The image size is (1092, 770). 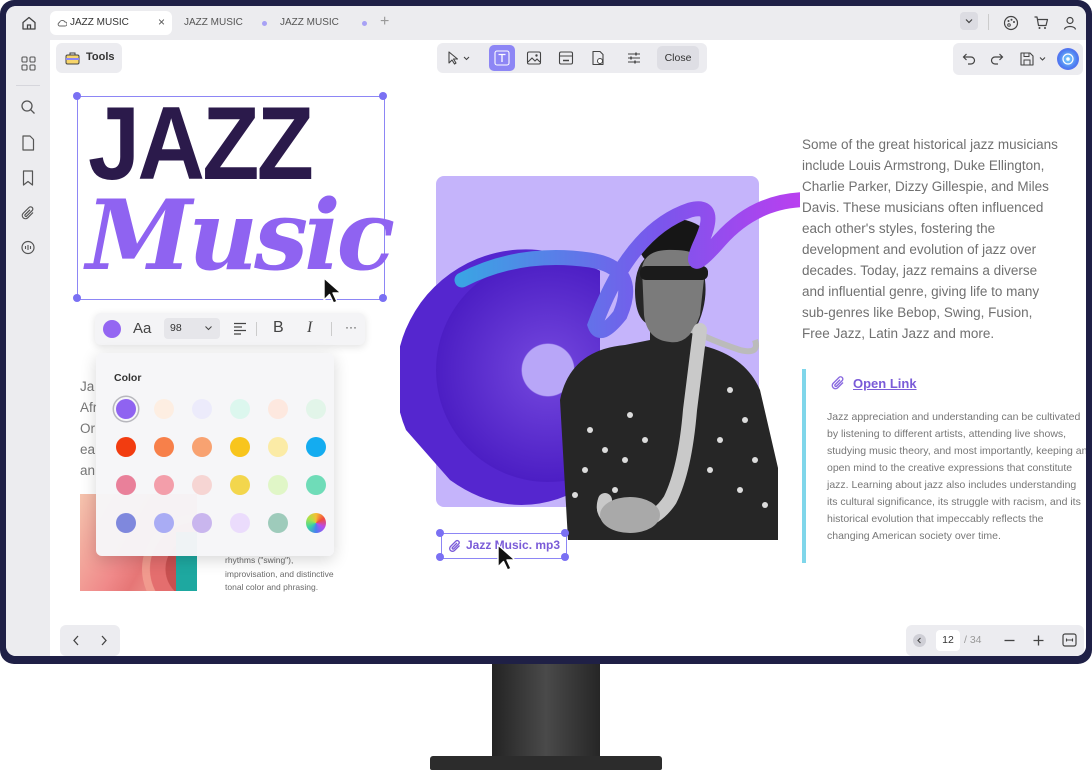 I want to click on pagination-bar: 12 / 34, so click(x=995, y=640).